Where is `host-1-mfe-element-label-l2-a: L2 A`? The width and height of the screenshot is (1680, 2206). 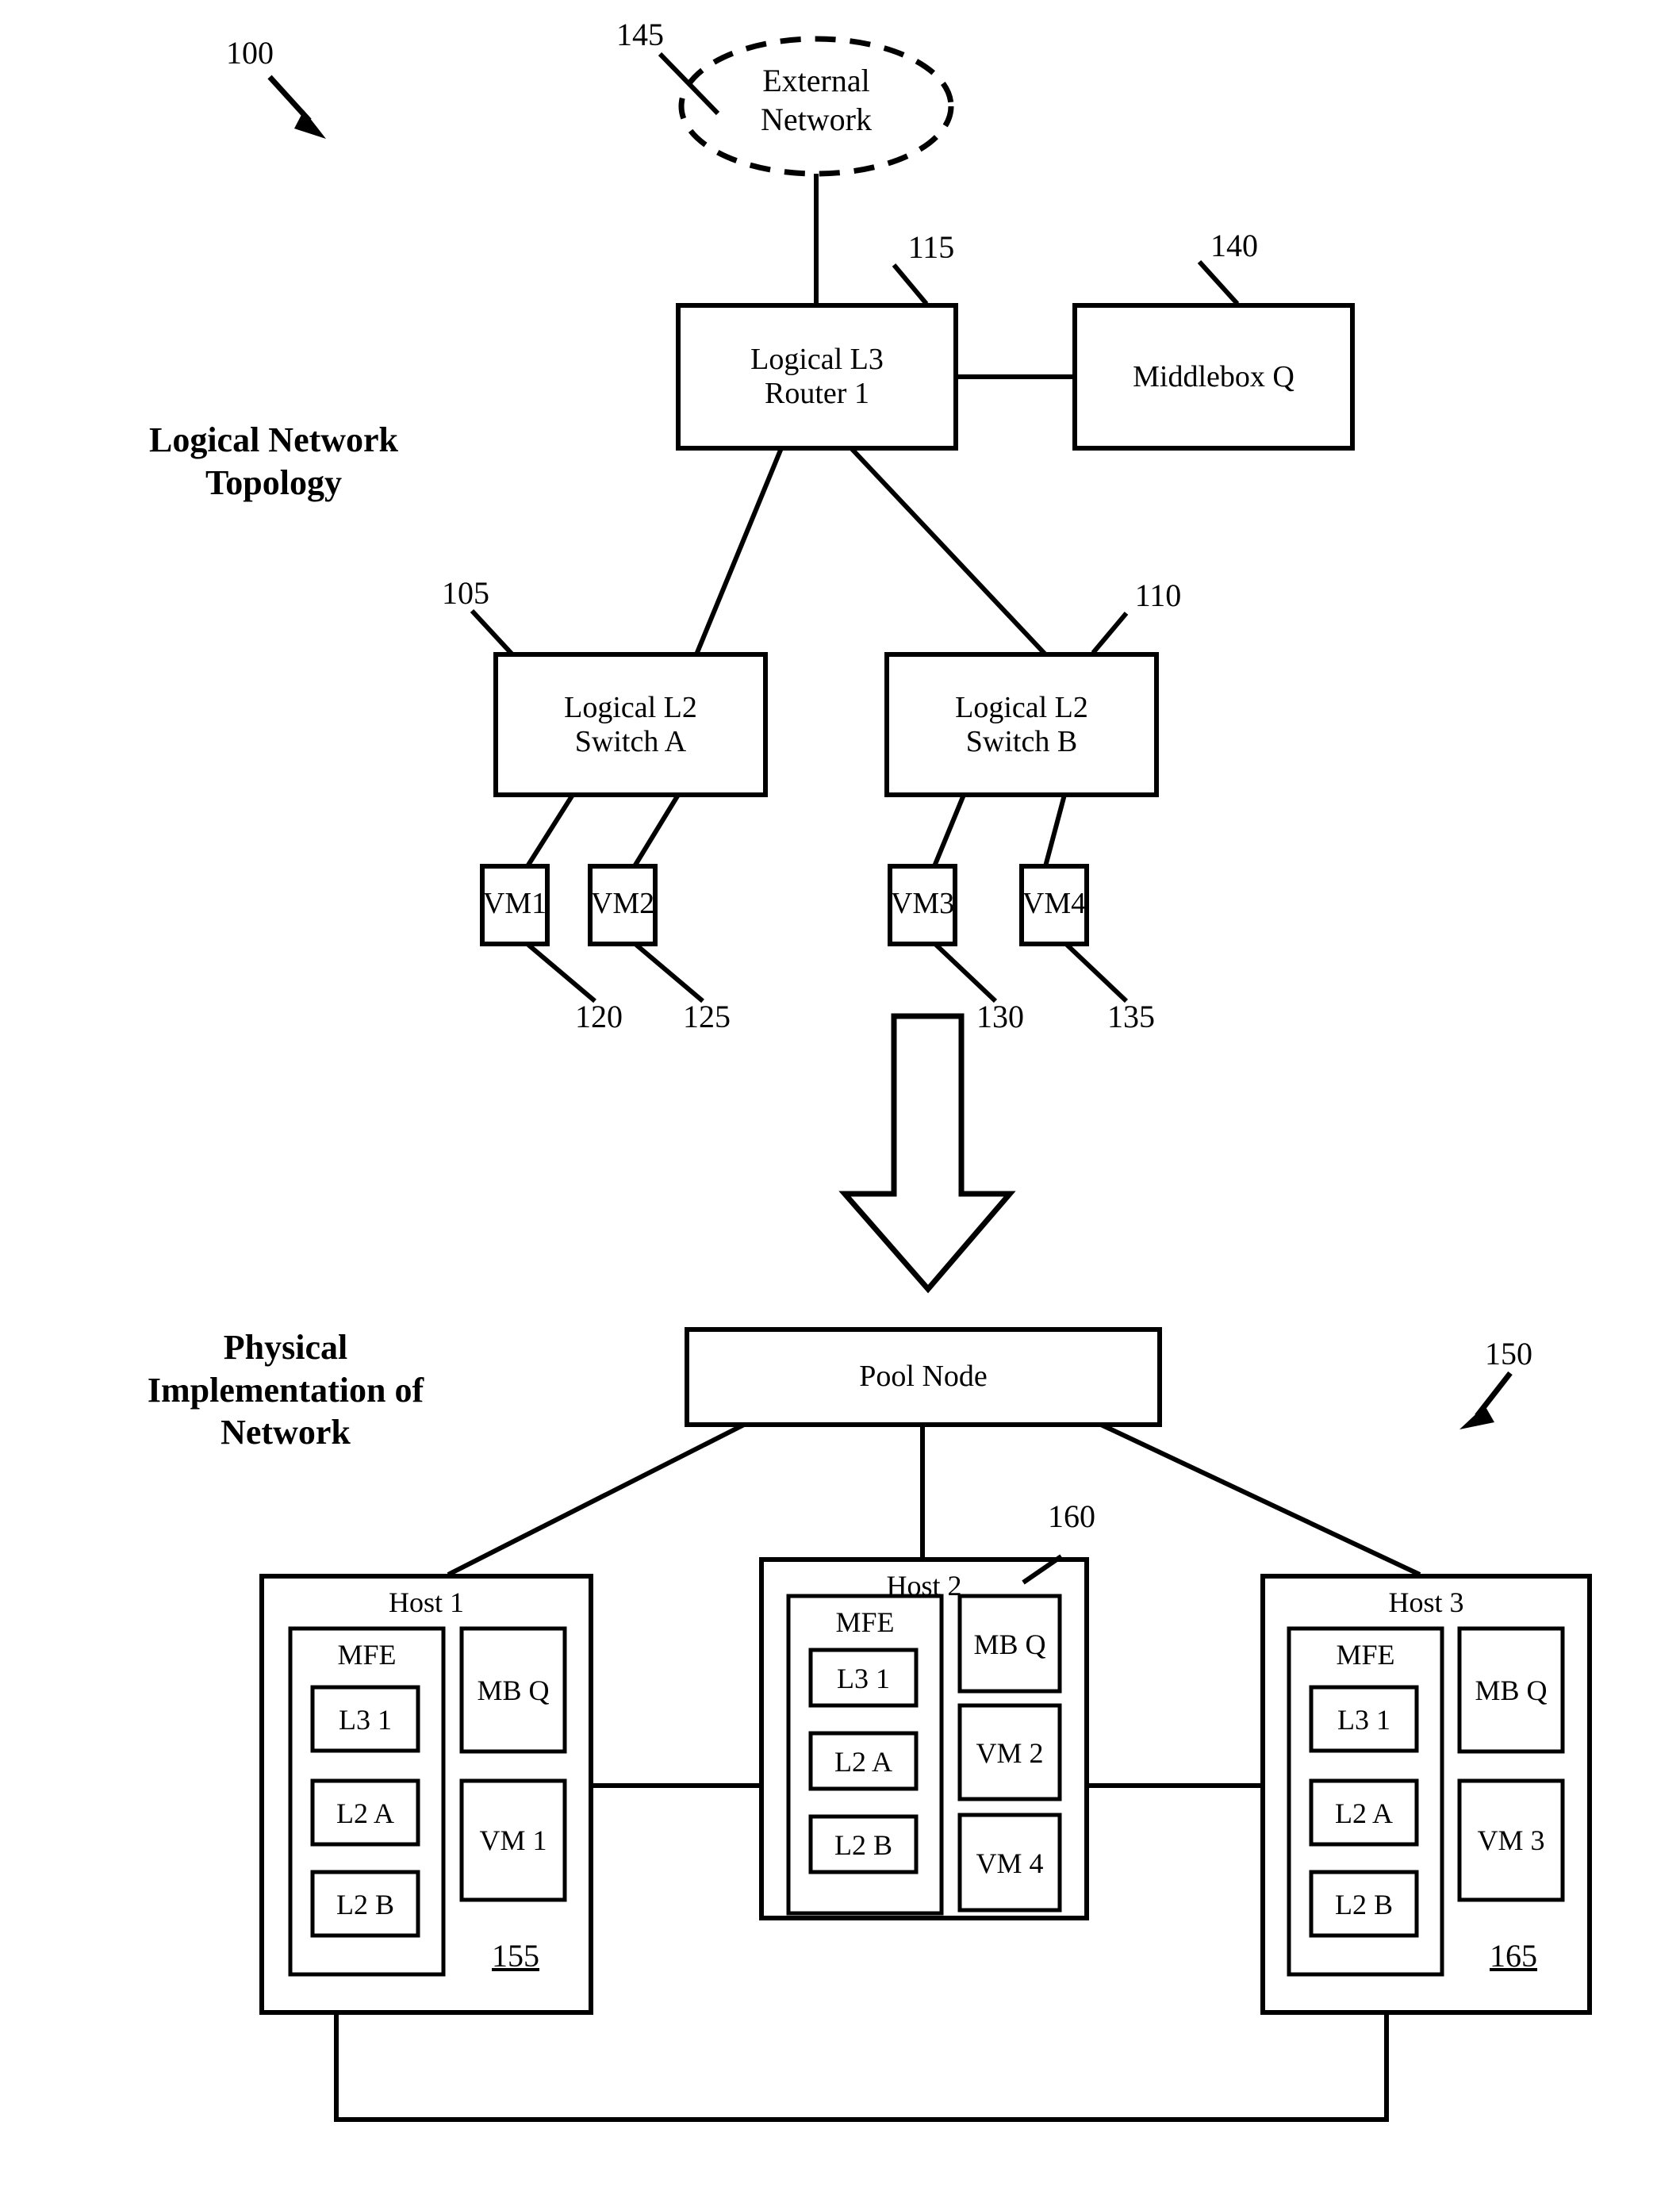 host-1-mfe-element-label-l2-a: L2 A is located at coordinates (365, 1813).